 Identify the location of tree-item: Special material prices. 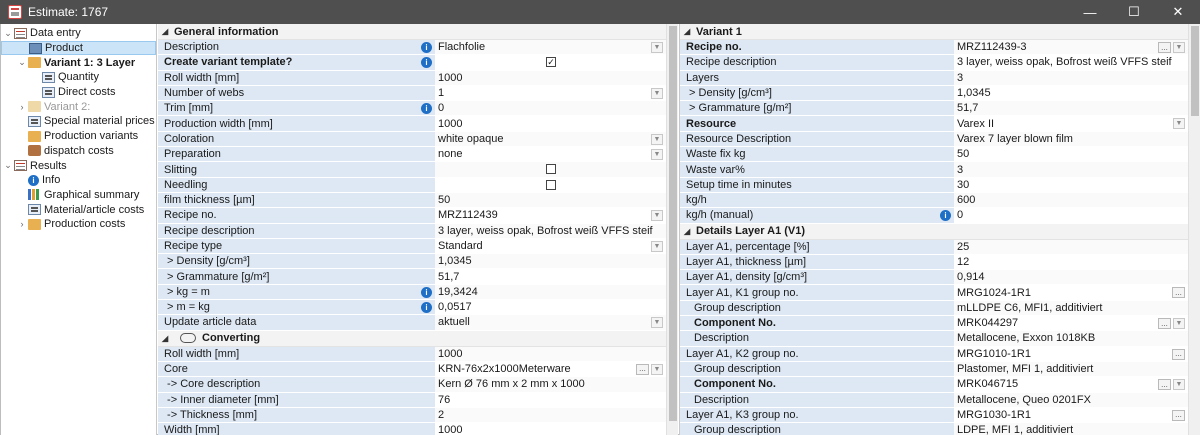
(78, 121).